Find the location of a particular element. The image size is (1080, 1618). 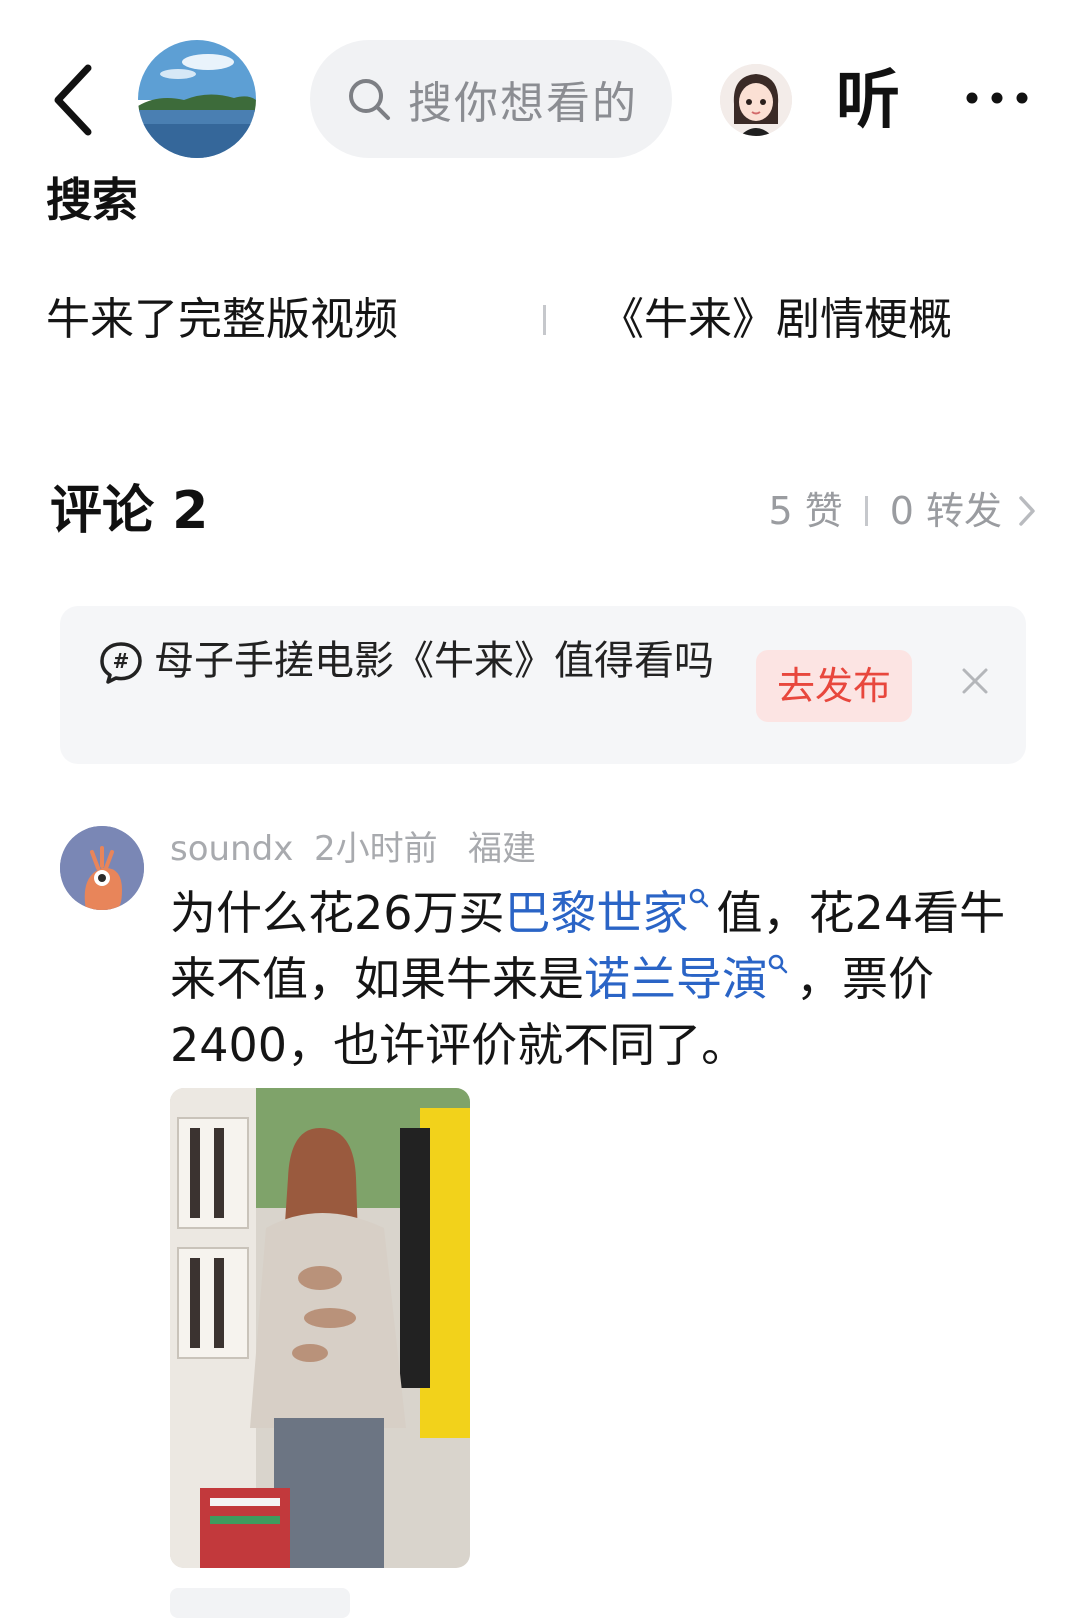

back-button is located at coordinates (74, 100).